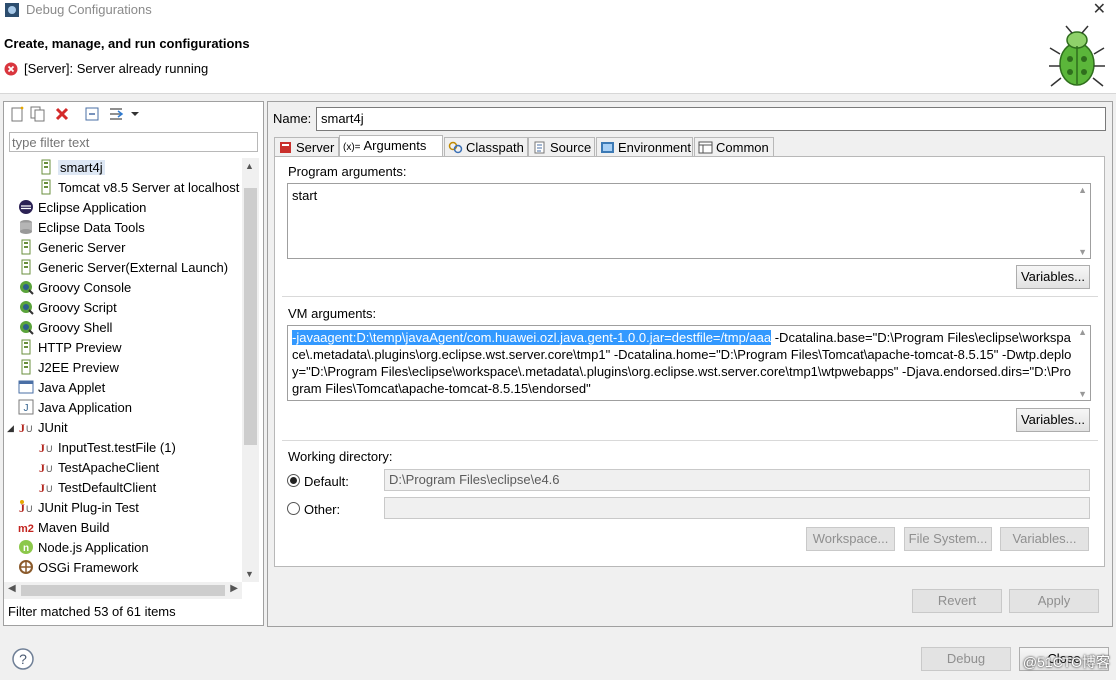 Image resolution: width=1116 pixels, height=680 pixels. Describe the element at coordinates (10, 428) in the screenshot. I see `expander-icon: ◢` at that location.